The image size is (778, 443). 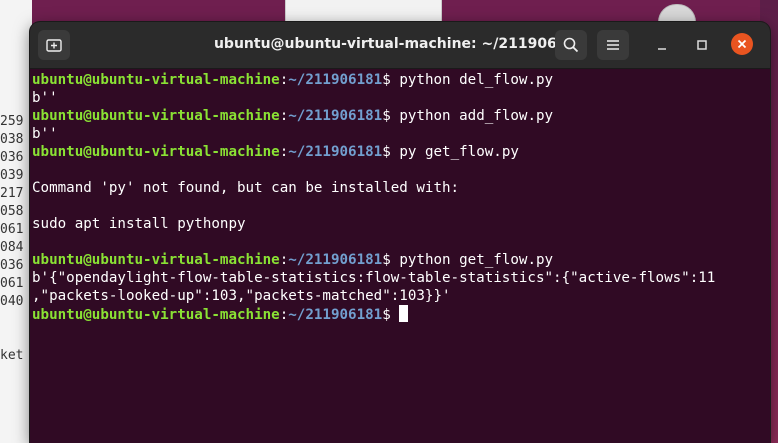 I want to click on maximize-icon, so click(x=702, y=45).